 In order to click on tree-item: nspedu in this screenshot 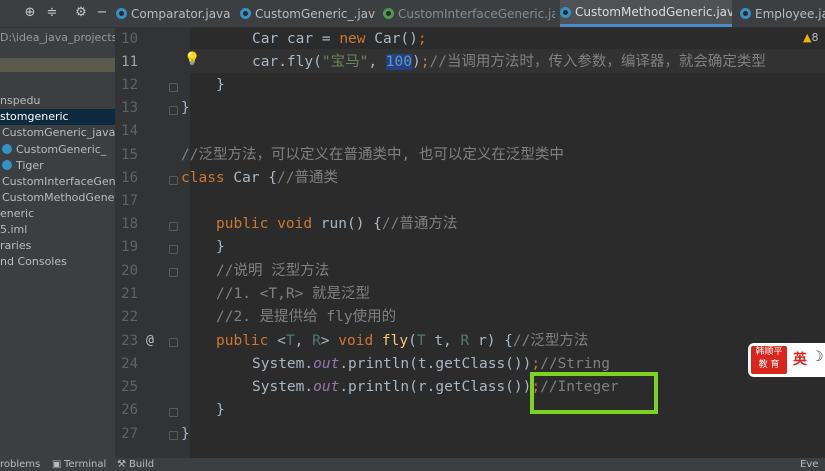, I will do `click(20, 101)`.